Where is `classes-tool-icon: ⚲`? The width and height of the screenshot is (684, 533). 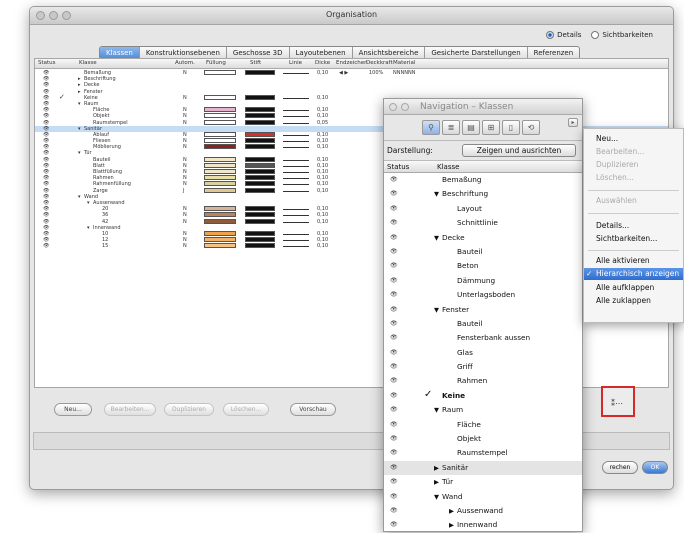
classes-tool-icon: ⚲ is located at coordinates (431, 127).